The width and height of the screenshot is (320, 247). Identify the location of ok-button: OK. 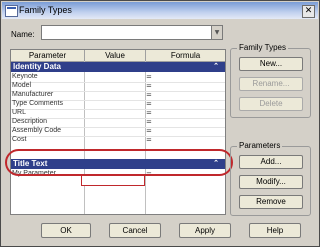
(66, 230).